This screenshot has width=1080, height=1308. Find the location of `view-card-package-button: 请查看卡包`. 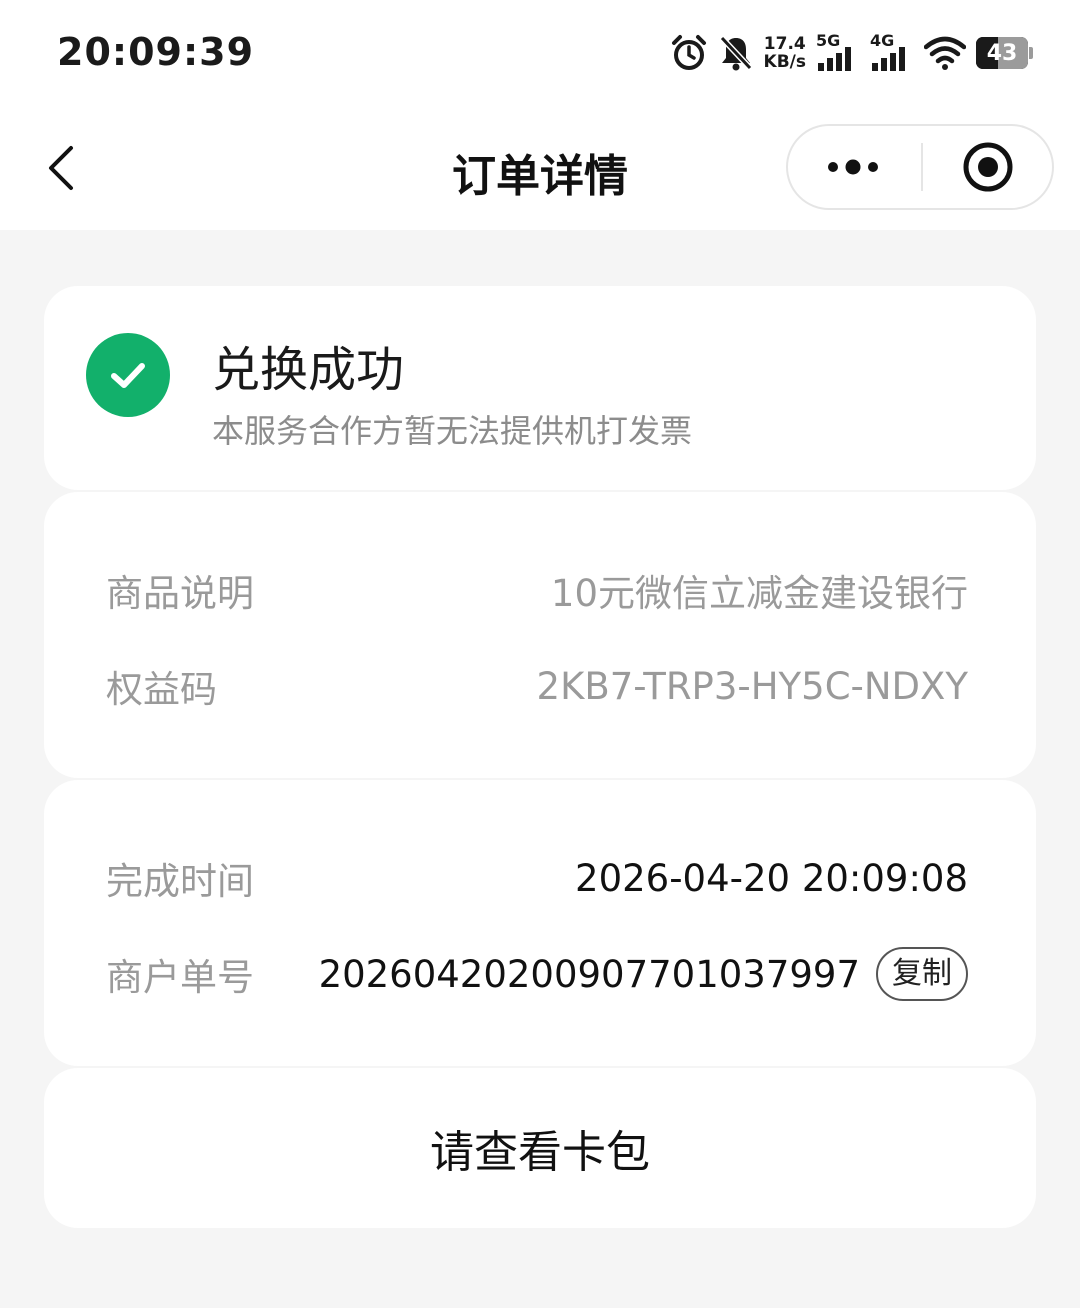

view-card-package-button: 请查看卡包 is located at coordinates (540, 1148).